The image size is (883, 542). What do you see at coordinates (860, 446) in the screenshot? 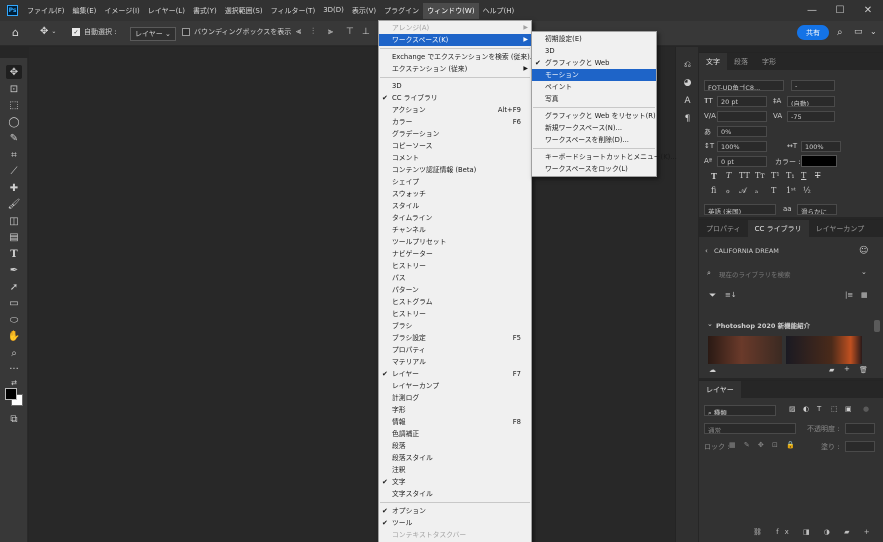
I see `fill-field` at bounding box center [860, 446].